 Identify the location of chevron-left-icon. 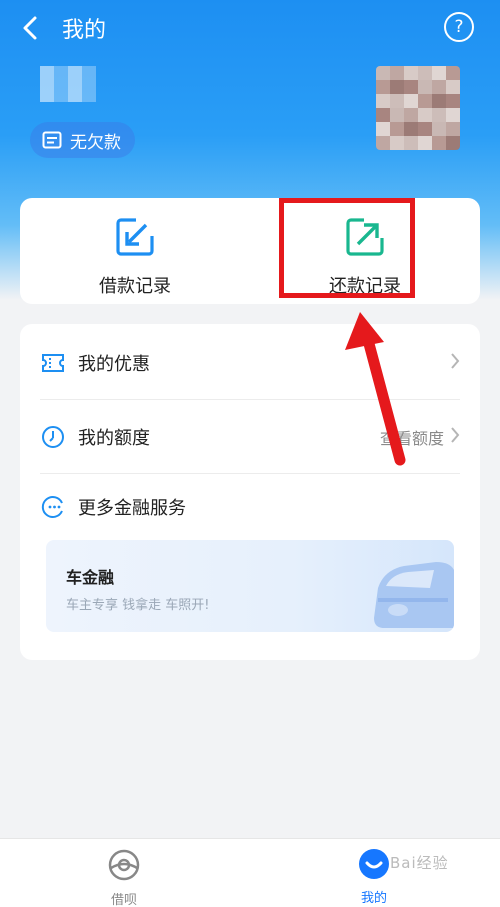
(30, 28).